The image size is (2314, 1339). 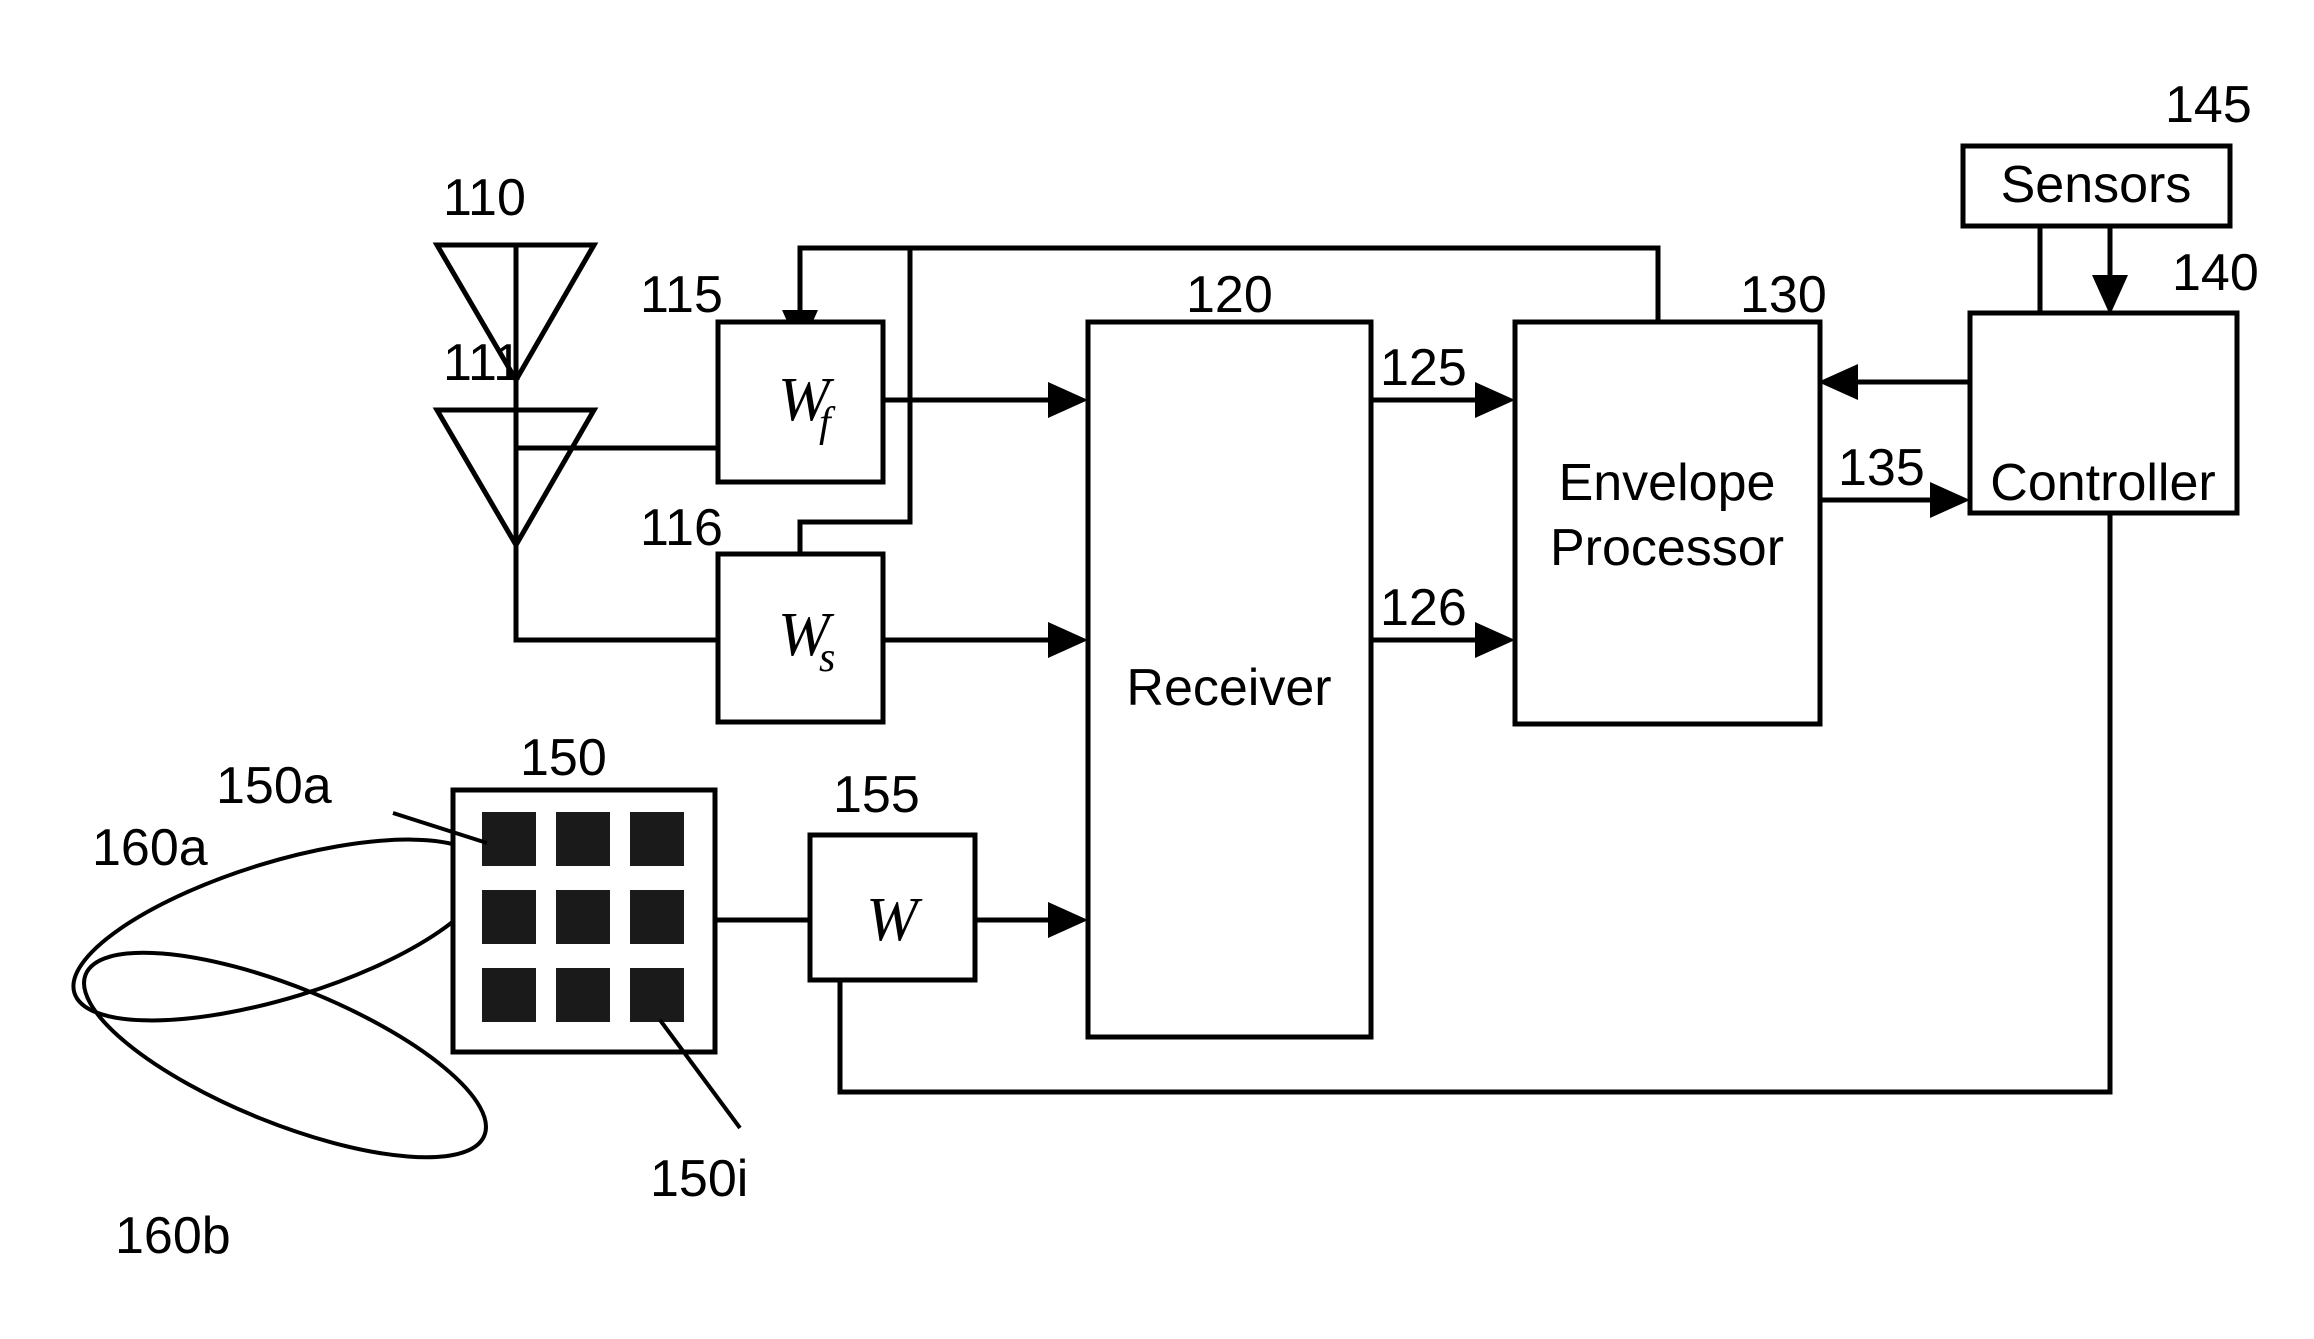 What do you see at coordinates (150, 848) in the screenshot?
I see `ref-label-160a: 160a` at bounding box center [150, 848].